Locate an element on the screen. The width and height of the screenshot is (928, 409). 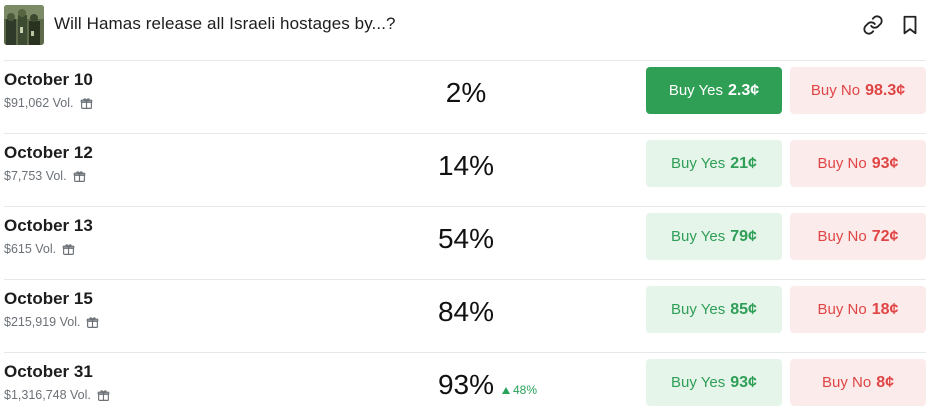
outcome-probability: 2% is located at coordinates (466, 92).